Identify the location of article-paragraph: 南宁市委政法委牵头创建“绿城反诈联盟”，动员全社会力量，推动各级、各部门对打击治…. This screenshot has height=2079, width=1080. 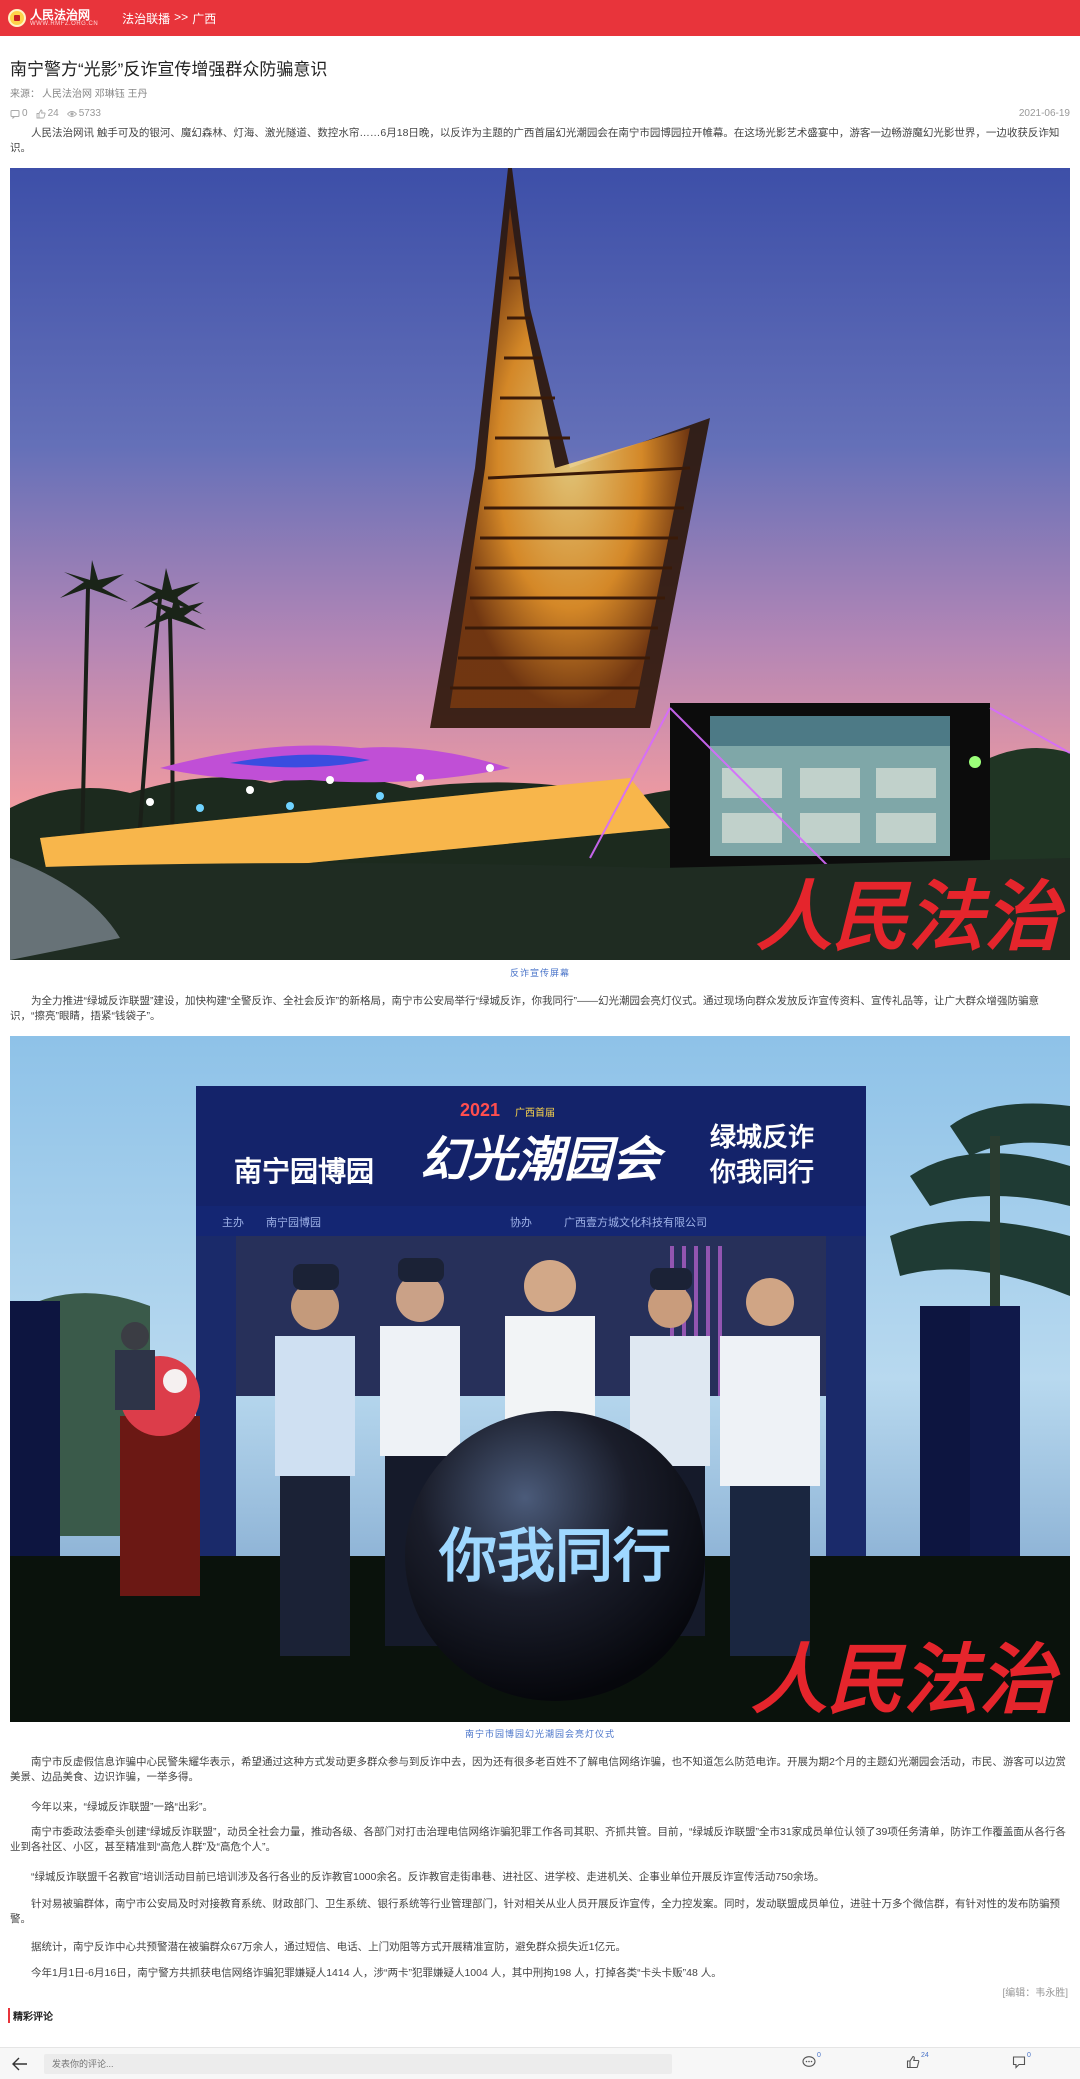
(538, 1839).